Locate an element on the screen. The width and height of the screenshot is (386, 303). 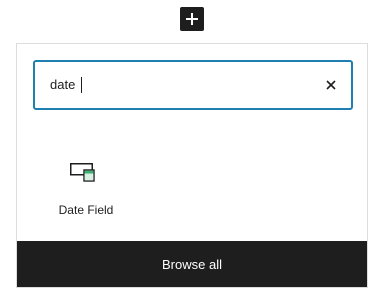
block-result-label: Date Field is located at coordinates (86, 210).